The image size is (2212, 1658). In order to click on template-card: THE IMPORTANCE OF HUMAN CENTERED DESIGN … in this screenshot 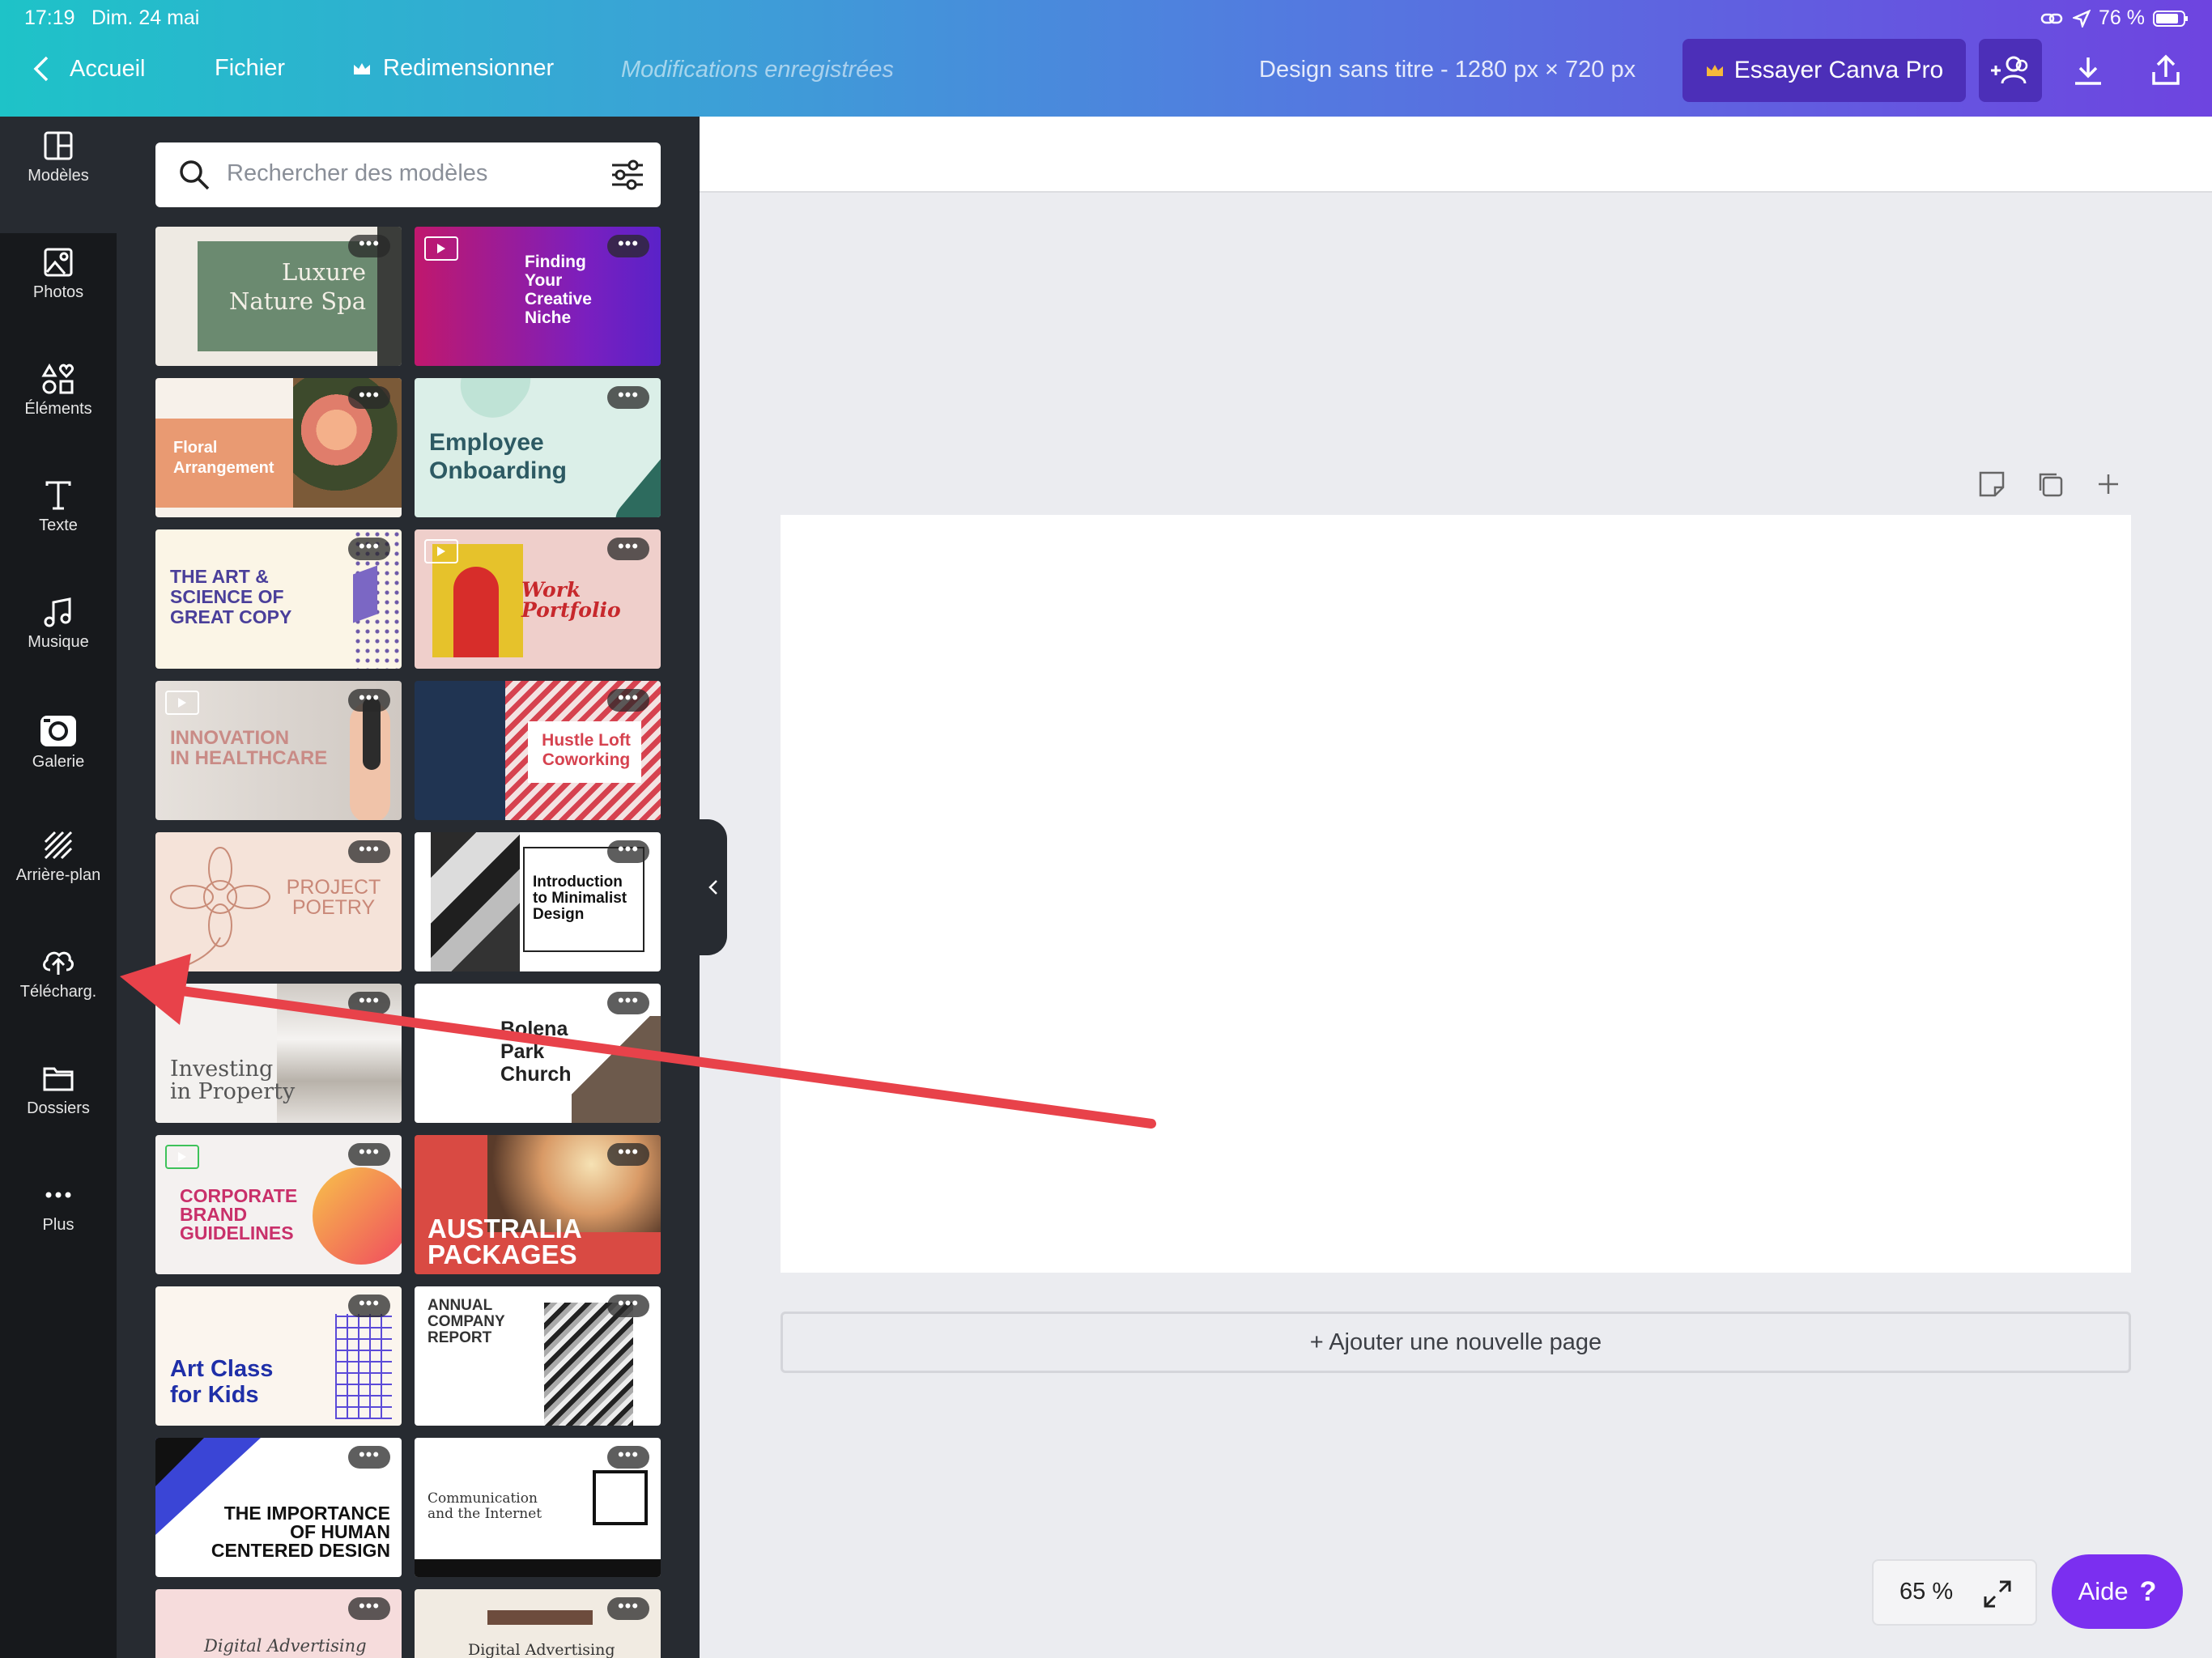, I will do `click(278, 1507)`.